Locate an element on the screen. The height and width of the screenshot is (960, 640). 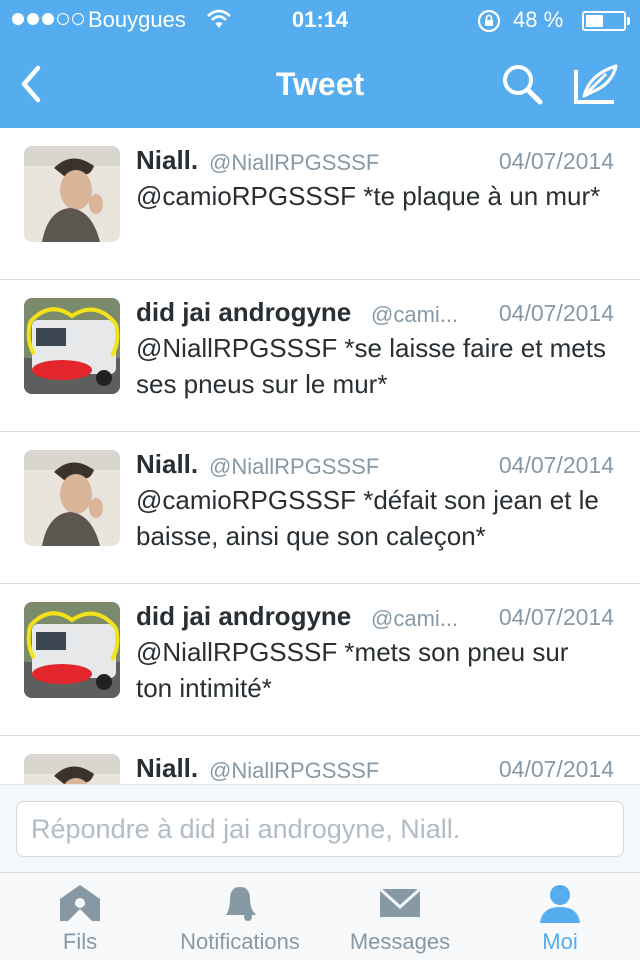
tab-notifications: Notifications is located at coordinates (240, 916).